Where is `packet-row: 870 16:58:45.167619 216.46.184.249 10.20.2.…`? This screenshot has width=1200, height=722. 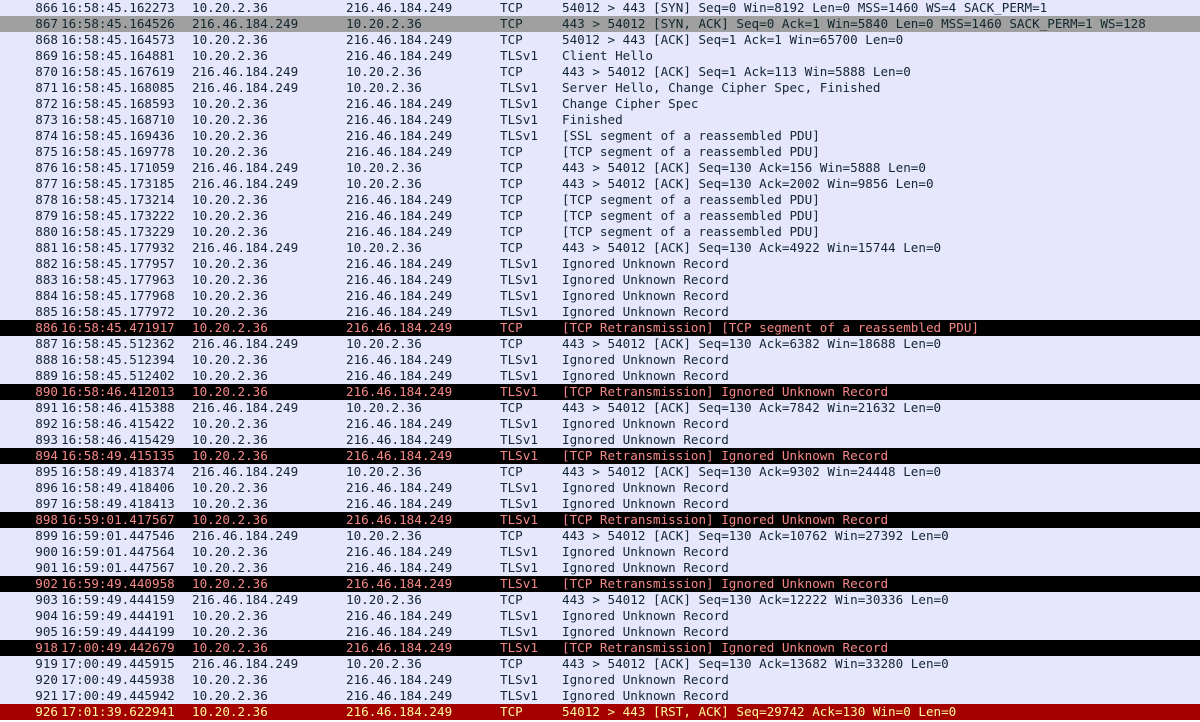
packet-row: 870 16:58:45.167619 216.46.184.249 10.20.2.… is located at coordinates (600, 72).